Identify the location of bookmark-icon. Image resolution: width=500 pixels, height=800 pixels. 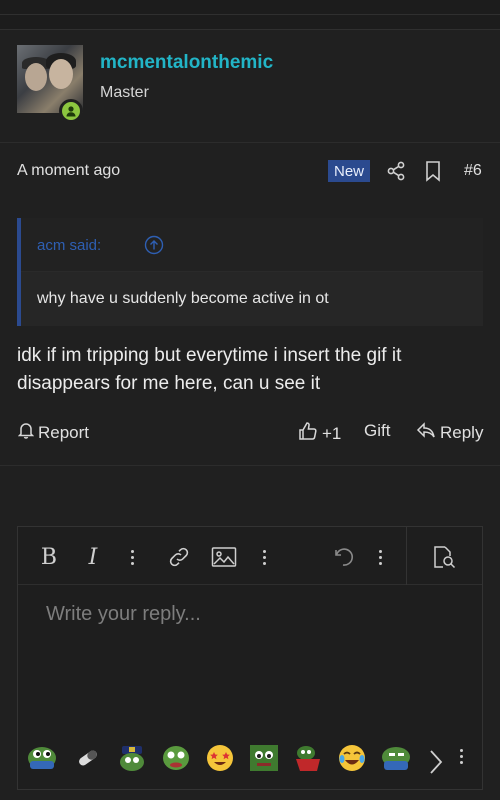
(433, 171).